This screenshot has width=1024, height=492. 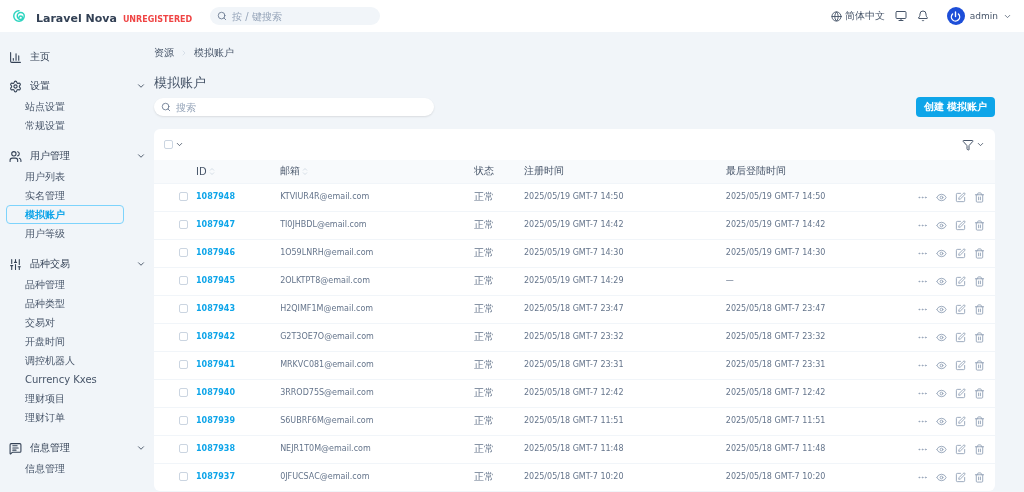 What do you see at coordinates (76, 448) in the screenshot?
I see `sidebar-group: 信息管理` at bounding box center [76, 448].